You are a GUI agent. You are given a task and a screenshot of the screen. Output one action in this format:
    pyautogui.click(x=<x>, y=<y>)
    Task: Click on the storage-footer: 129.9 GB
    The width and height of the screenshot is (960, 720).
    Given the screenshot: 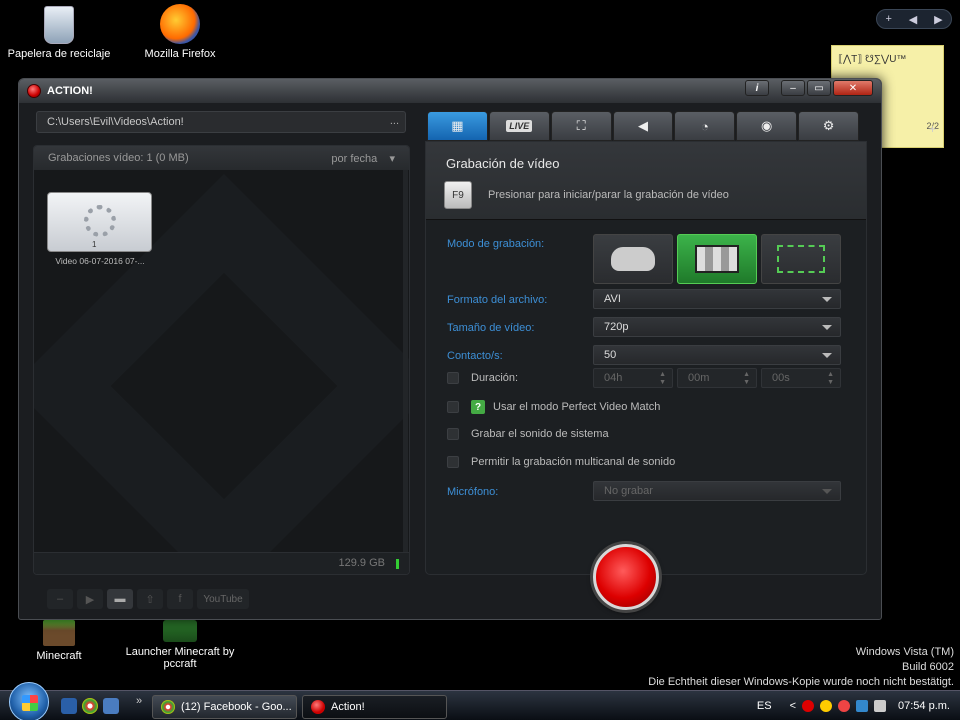 What is the action you would take?
    pyautogui.click(x=221, y=563)
    